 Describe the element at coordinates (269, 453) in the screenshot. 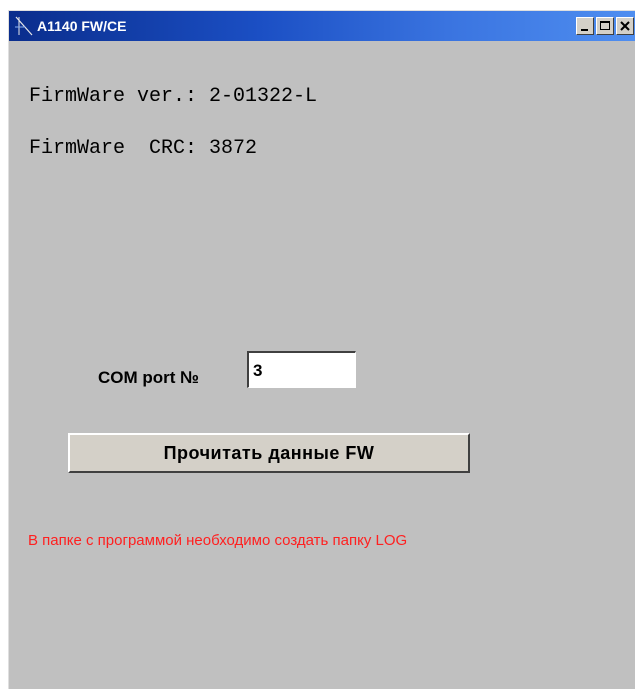

I see `read-fw-data-button: Прочитать данные FW` at that location.